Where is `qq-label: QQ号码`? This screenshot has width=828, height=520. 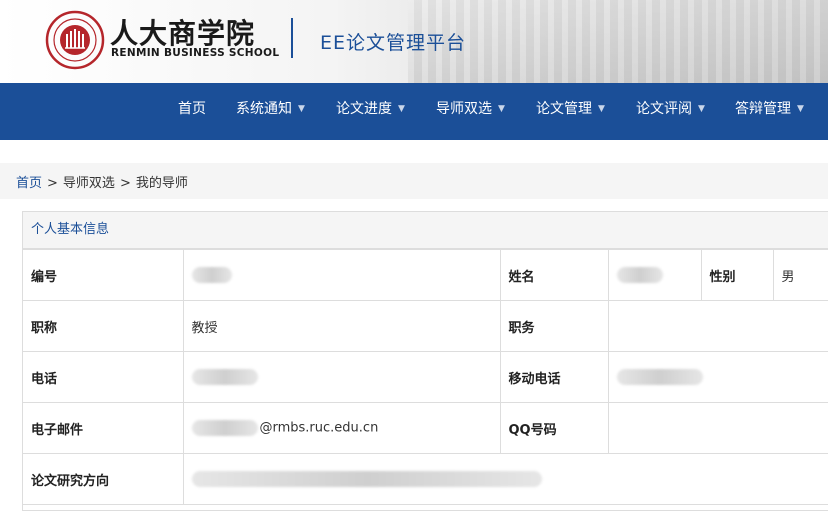
qq-label: QQ号码 is located at coordinates (554, 428).